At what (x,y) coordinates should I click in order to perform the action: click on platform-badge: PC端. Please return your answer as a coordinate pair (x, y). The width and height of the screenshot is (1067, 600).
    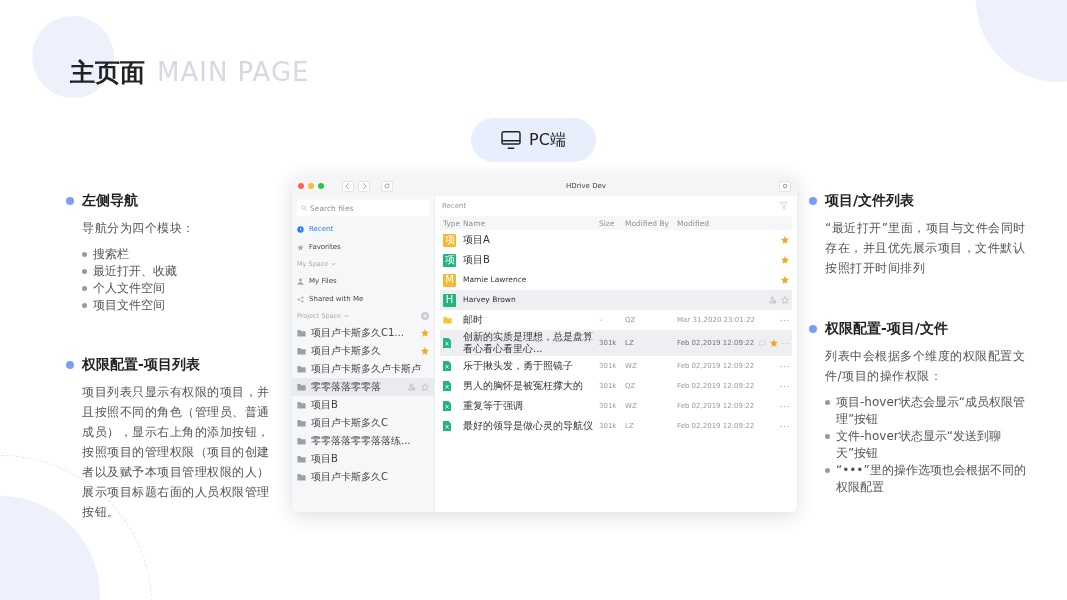
    Looking at the image, I should click on (533, 140).